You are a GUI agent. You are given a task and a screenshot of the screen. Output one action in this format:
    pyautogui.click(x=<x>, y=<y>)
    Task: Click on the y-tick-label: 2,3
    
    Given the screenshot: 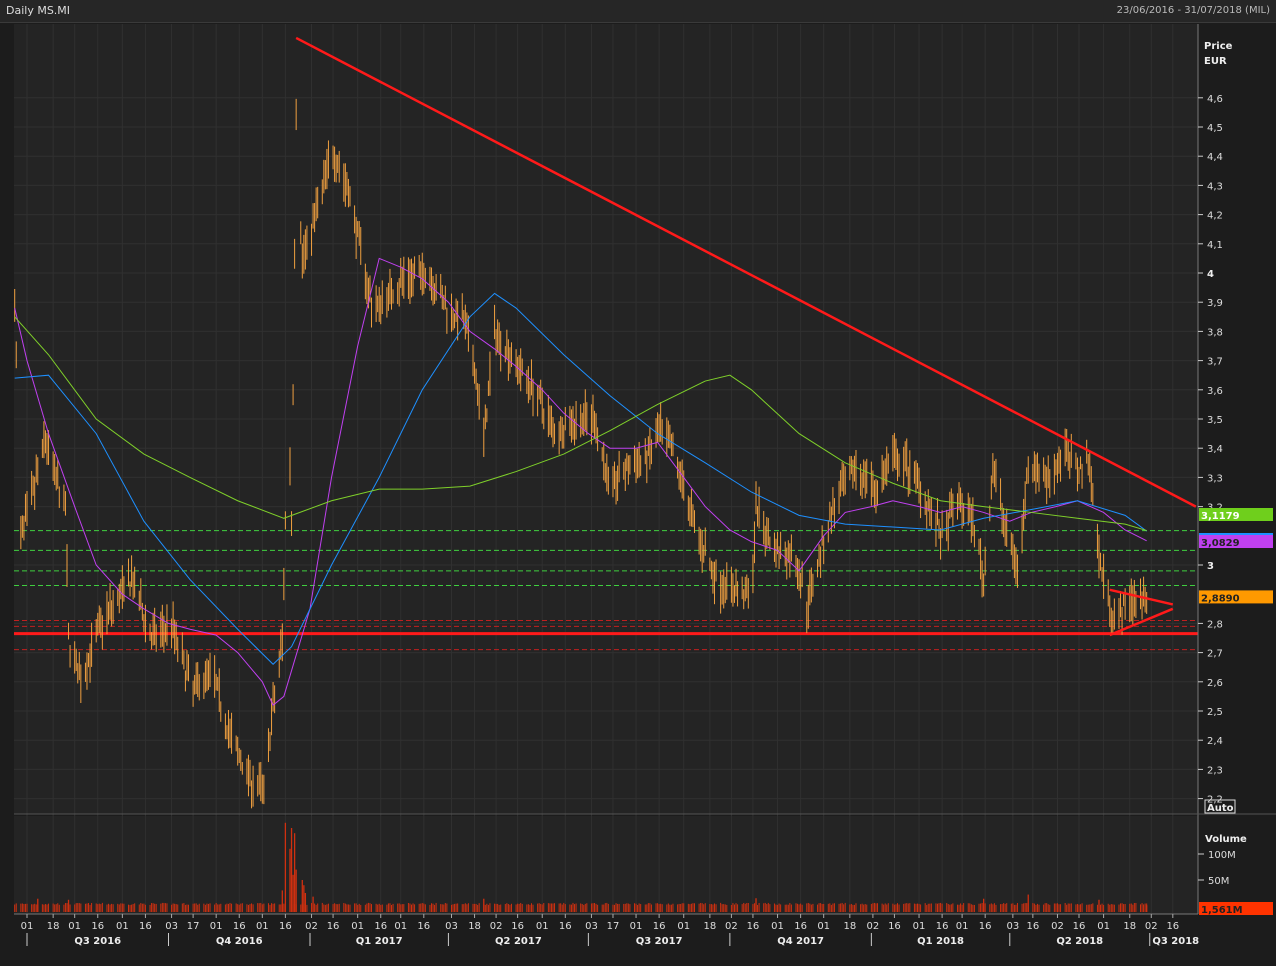 What is the action you would take?
    pyautogui.click(x=1215, y=770)
    